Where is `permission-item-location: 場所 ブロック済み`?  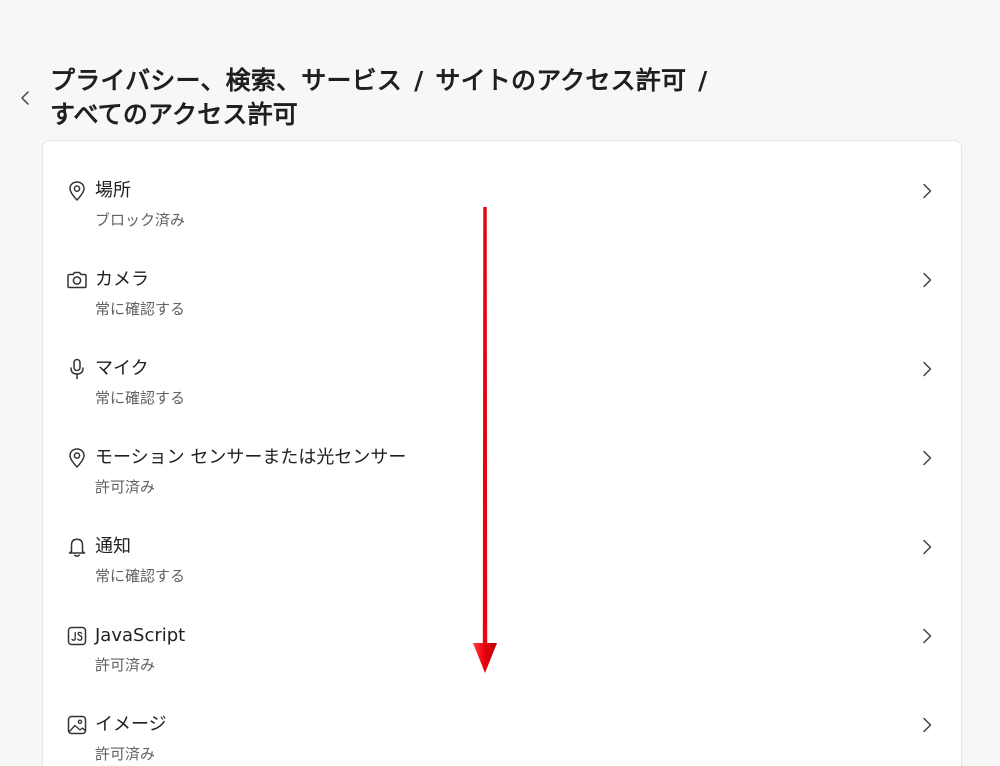
permission-item-location: 場所 ブロック済み is located at coordinates (503, 195).